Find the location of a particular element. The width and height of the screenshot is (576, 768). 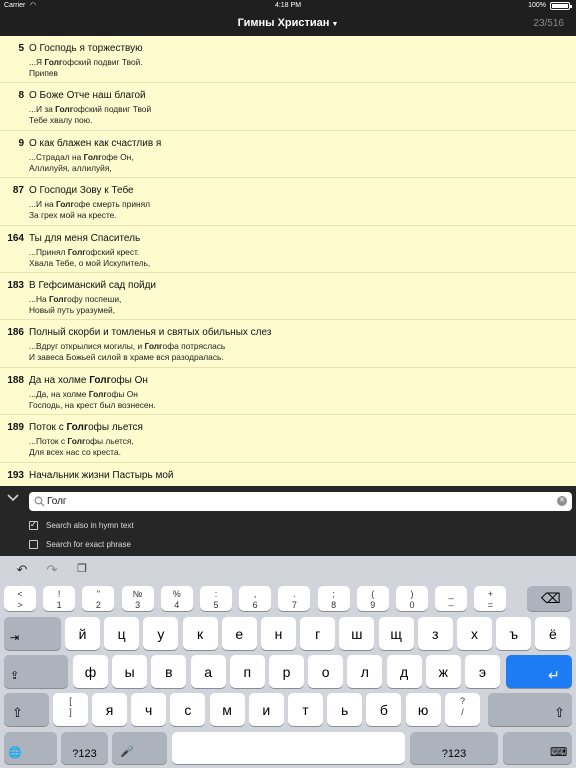

key-letter: ц is located at coordinates (121, 634).